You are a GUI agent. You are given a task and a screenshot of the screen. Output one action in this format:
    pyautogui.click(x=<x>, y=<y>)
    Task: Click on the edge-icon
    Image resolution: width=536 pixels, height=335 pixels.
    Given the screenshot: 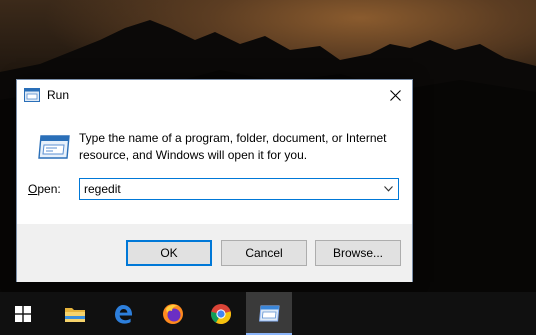 What is the action you would take?
    pyautogui.click(x=123, y=314)
    